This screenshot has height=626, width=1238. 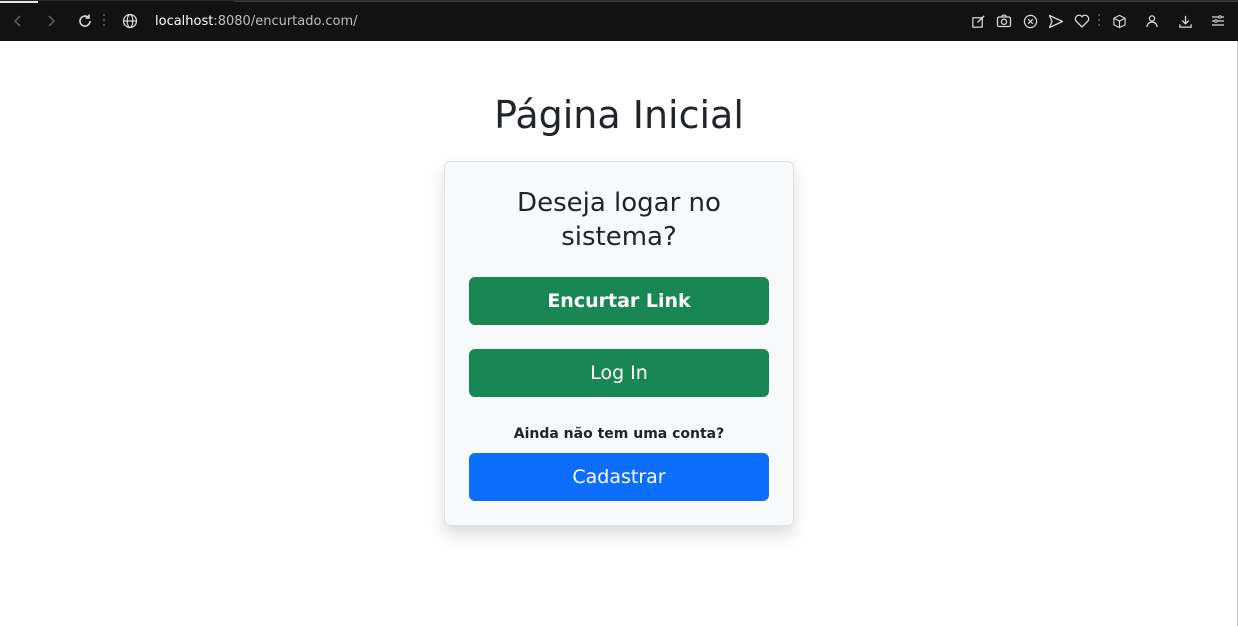 What do you see at coordinates (619, 220) in the screenshot?
I see `card-title: Deseja logar no sistema?` at bounding box center [619, 220].